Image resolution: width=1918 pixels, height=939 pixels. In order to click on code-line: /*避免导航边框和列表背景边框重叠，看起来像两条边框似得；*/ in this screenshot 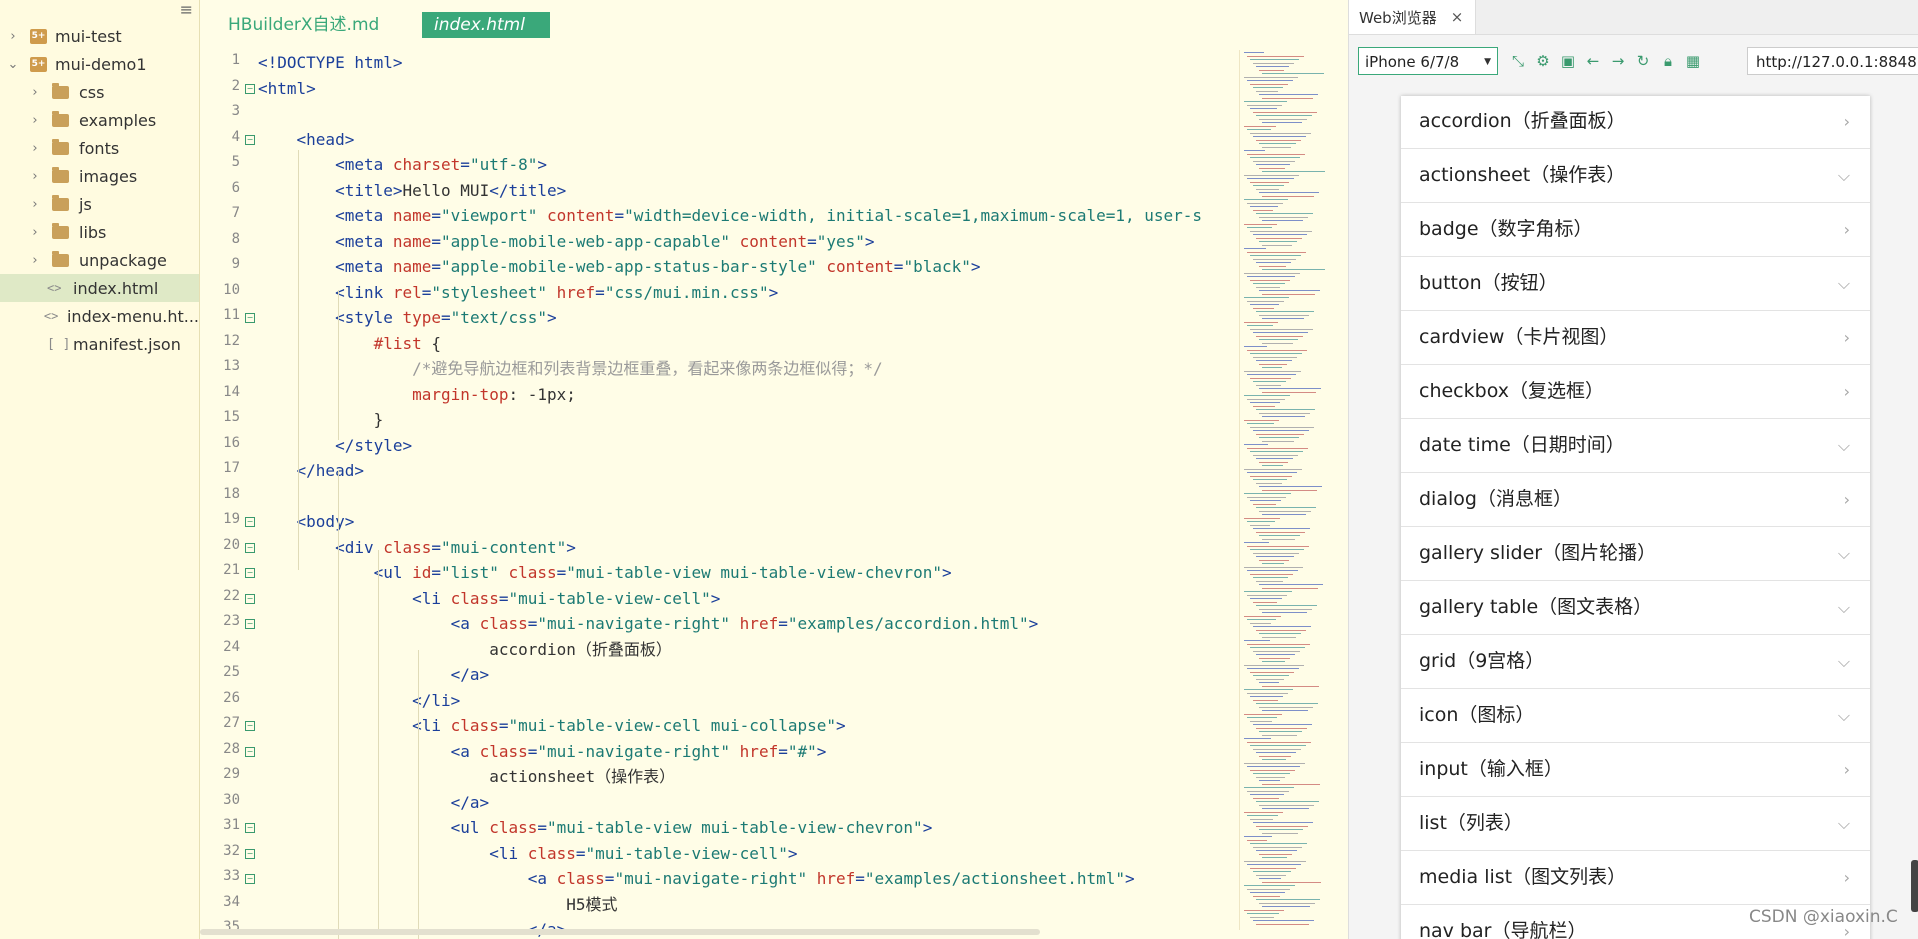, I will do `click(570, 368)`.